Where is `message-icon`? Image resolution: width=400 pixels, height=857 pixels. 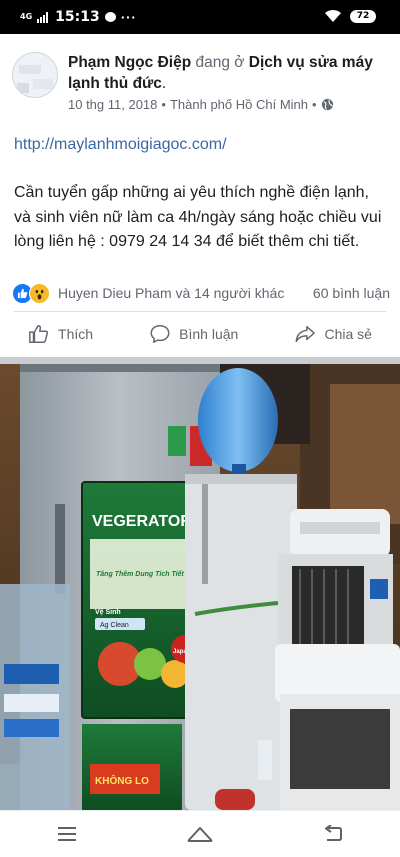
message-icon is located at coordinates (110, 17).